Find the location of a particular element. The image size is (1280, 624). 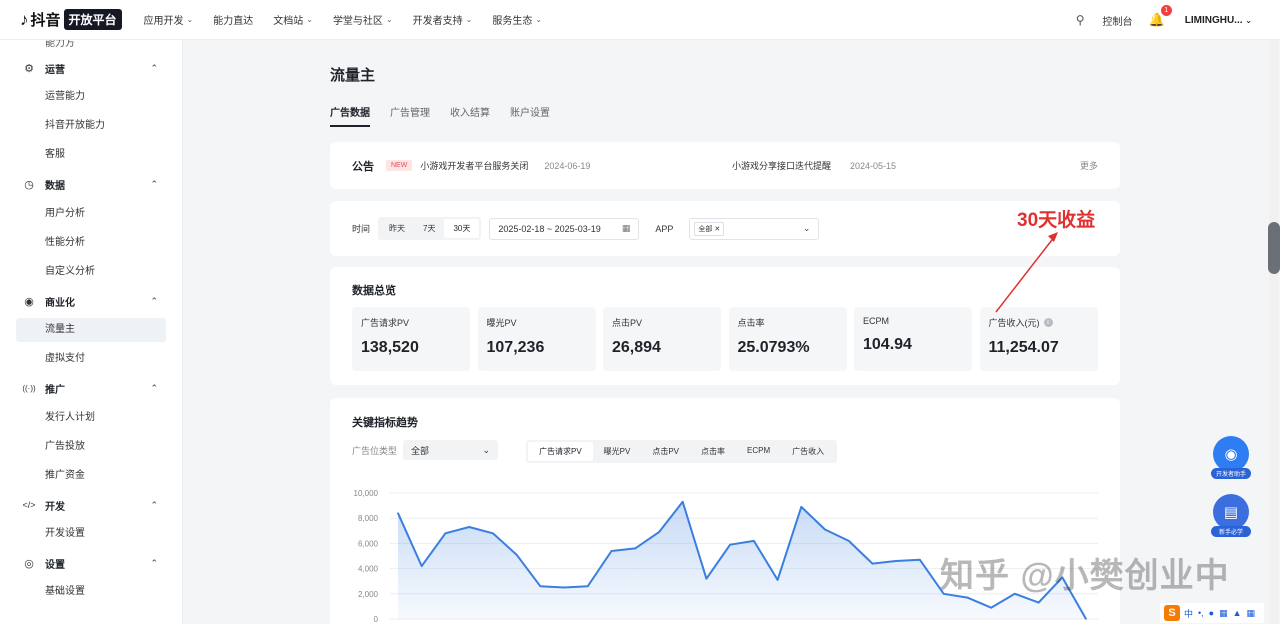

annotation-arrow is located at coordinates (1026, 272).